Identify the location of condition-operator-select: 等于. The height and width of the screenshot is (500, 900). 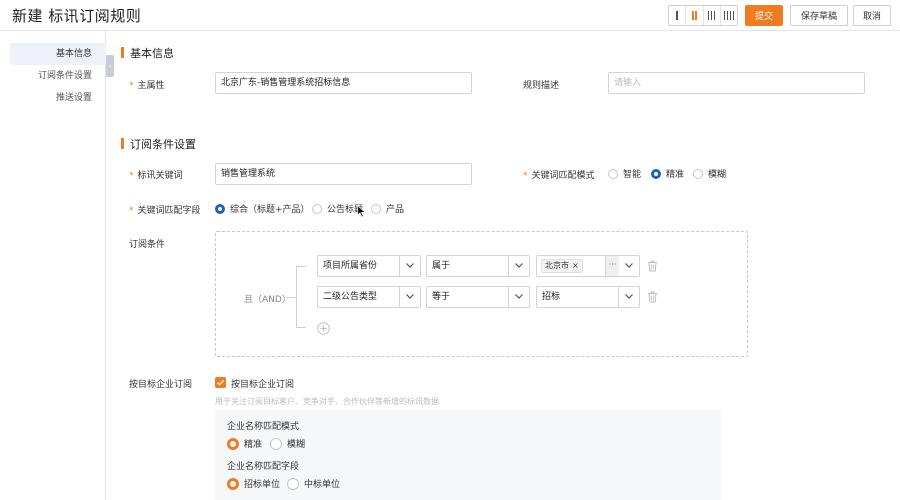
(478, 297).